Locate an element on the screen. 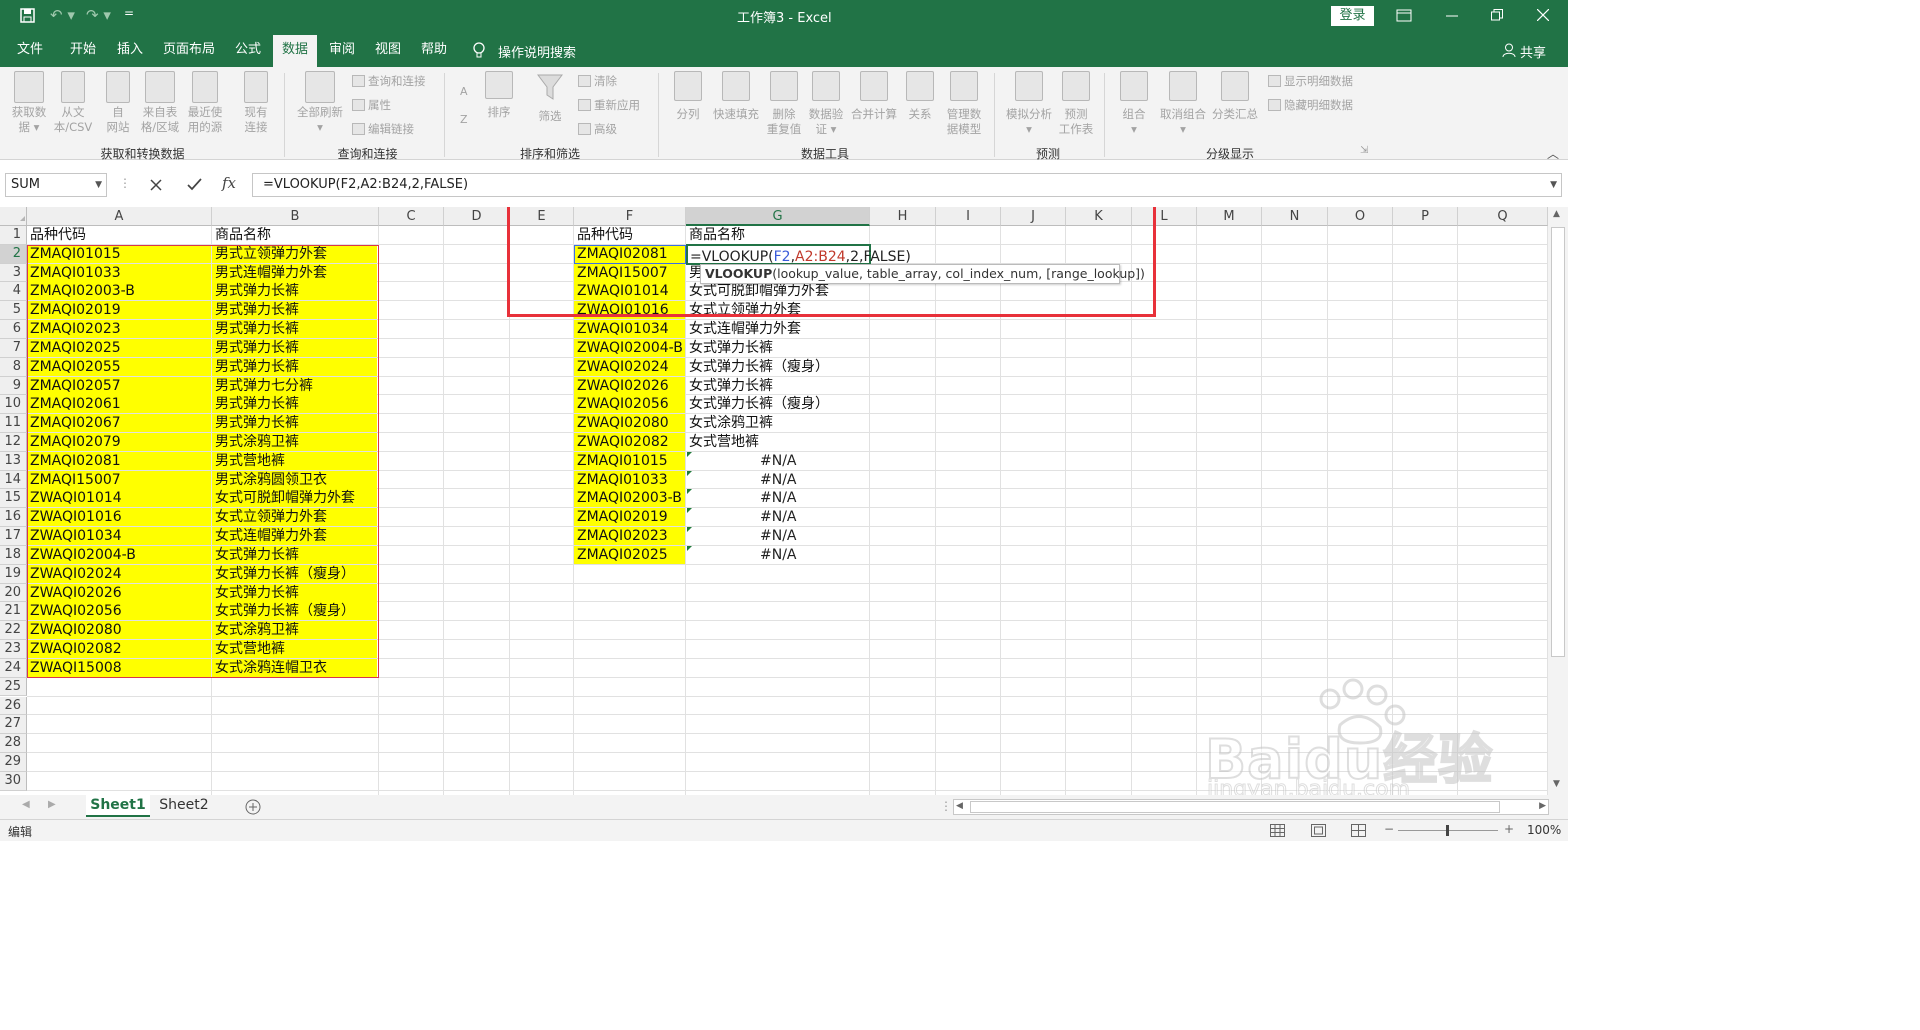  lookup-result-name: 女式涂鸦卫裤 is located at coordinates (776, 423).